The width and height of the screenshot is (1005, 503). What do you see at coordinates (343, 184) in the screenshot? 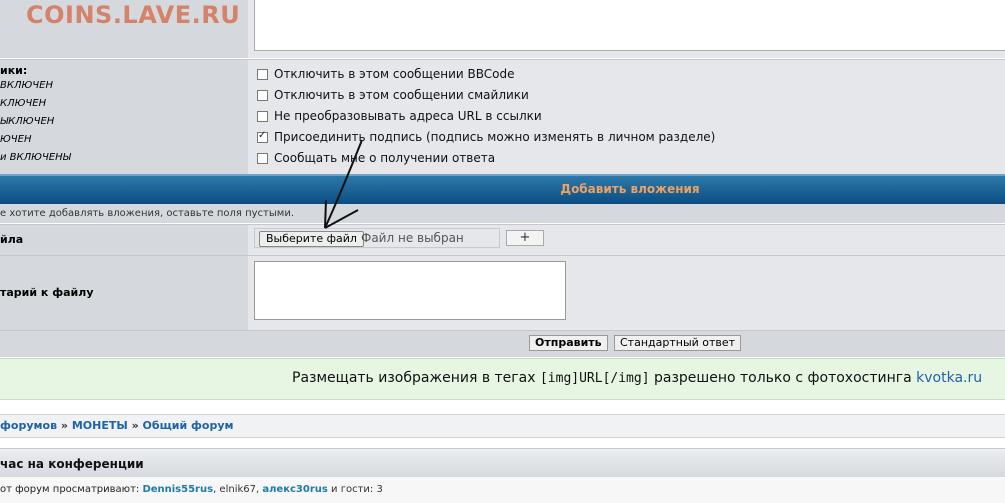
I see `hand-drawn-arrow` at bounding box center [343, 184].